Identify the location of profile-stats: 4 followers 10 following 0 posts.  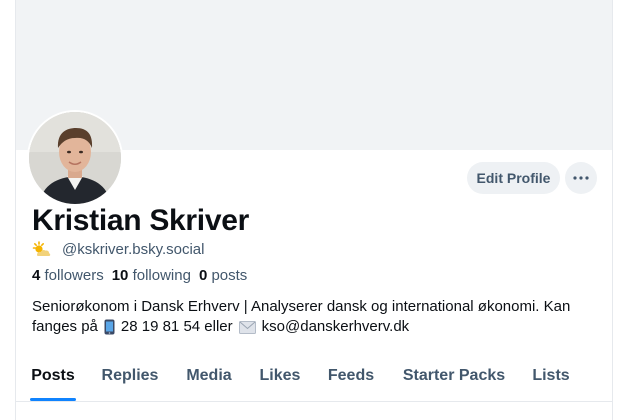
(139, 275).